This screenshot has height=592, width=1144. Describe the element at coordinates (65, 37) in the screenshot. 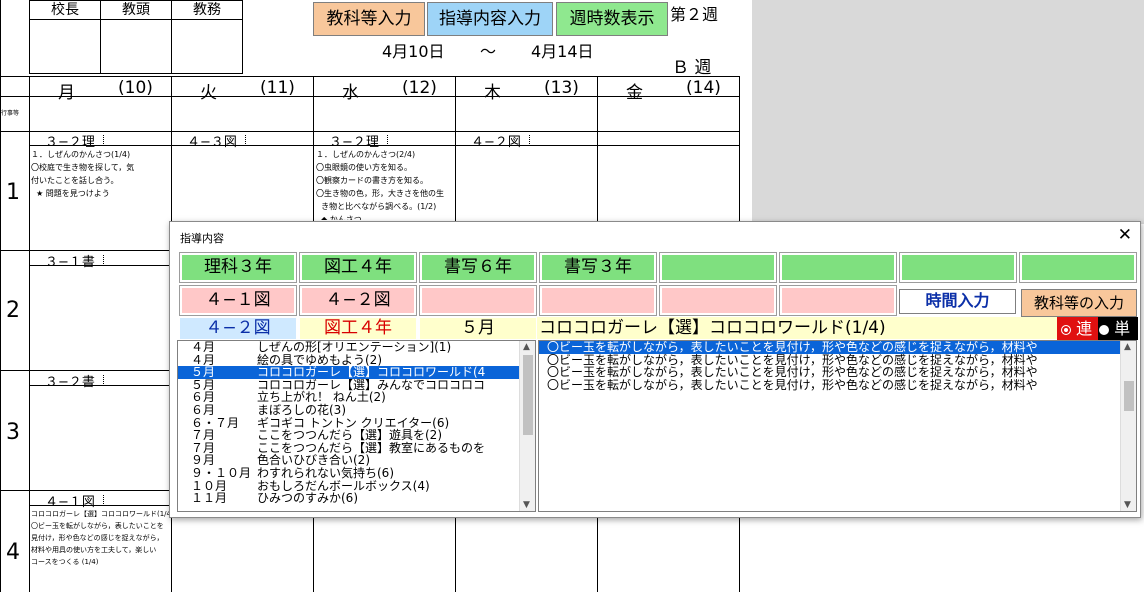

I see `stamp-principal: 校長` at that location.